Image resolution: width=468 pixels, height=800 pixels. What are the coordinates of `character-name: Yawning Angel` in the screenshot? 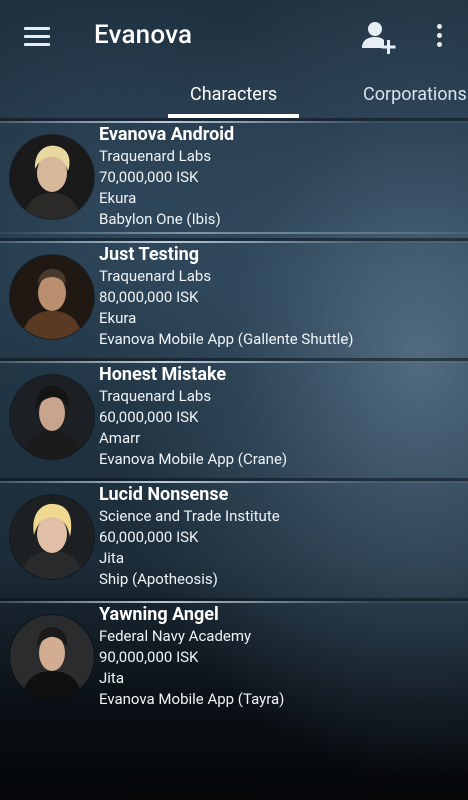 It's located at (159, 614).